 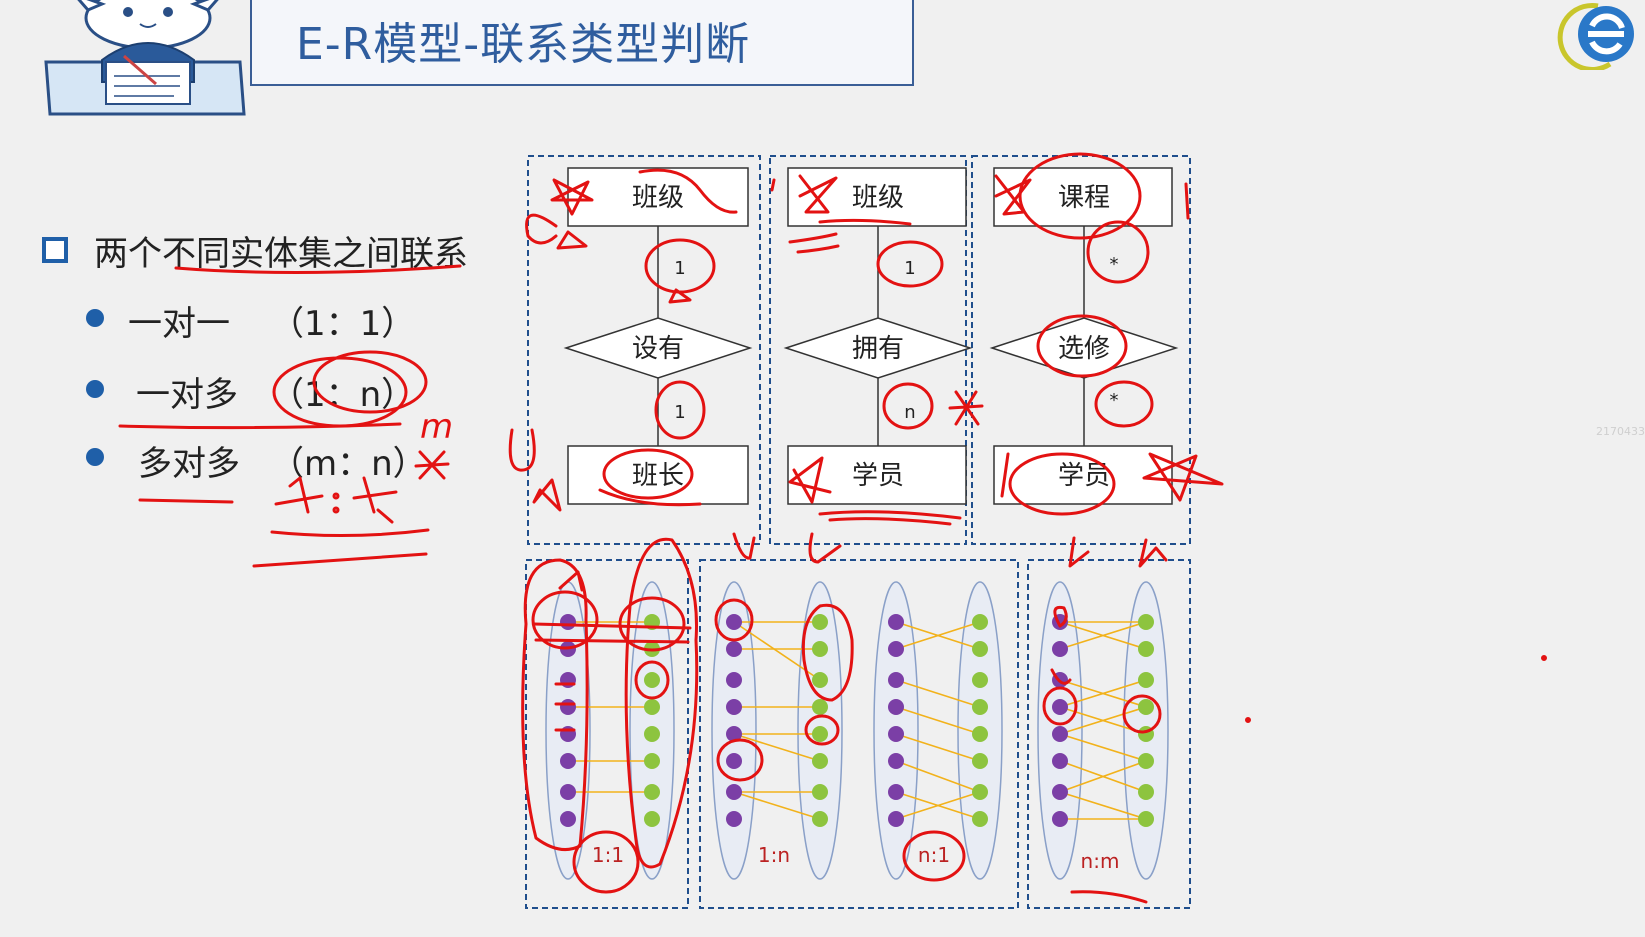 What do you see at coordinates (608, 855) in the screenshot?
I see `mapping-label-one-to-one: 1:1` at bounding box center [608, 855].